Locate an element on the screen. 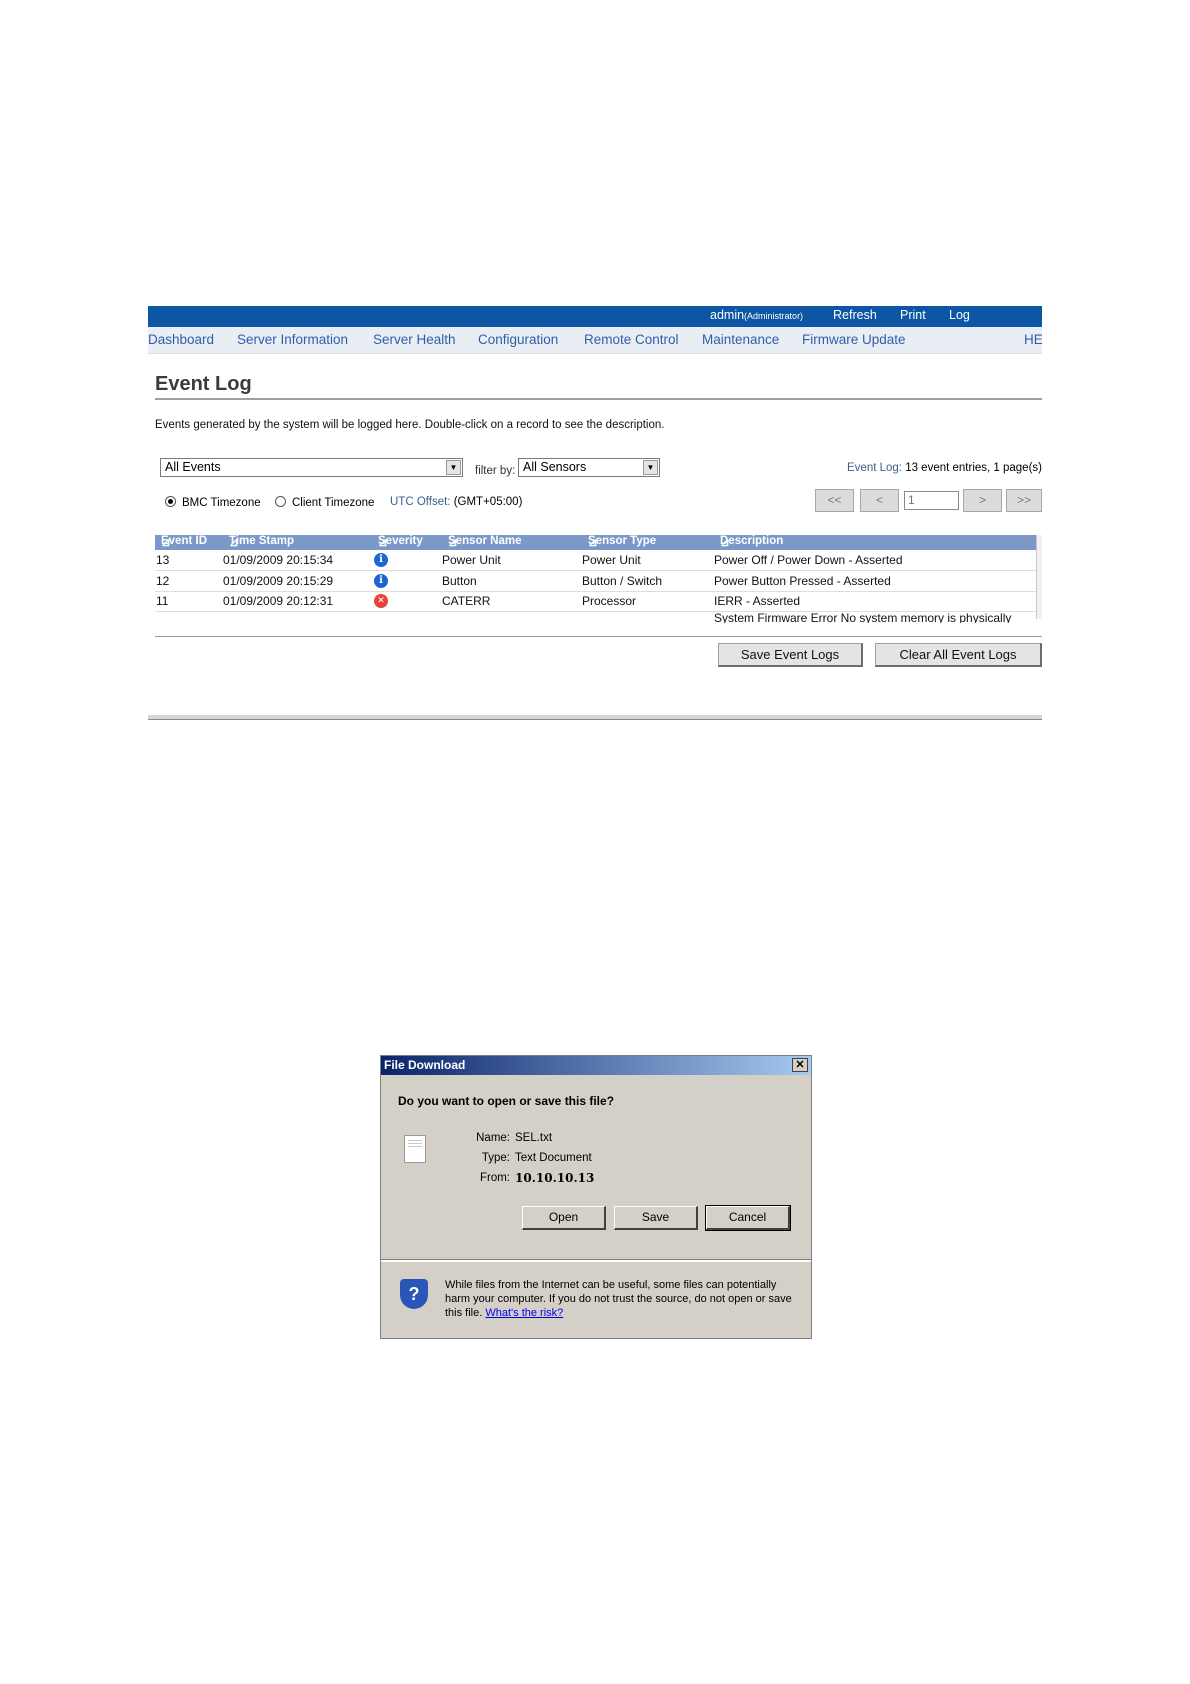 This screenshot has height=1684, width=1190. error-icon: ✕ is located at coordinates (381, 601).